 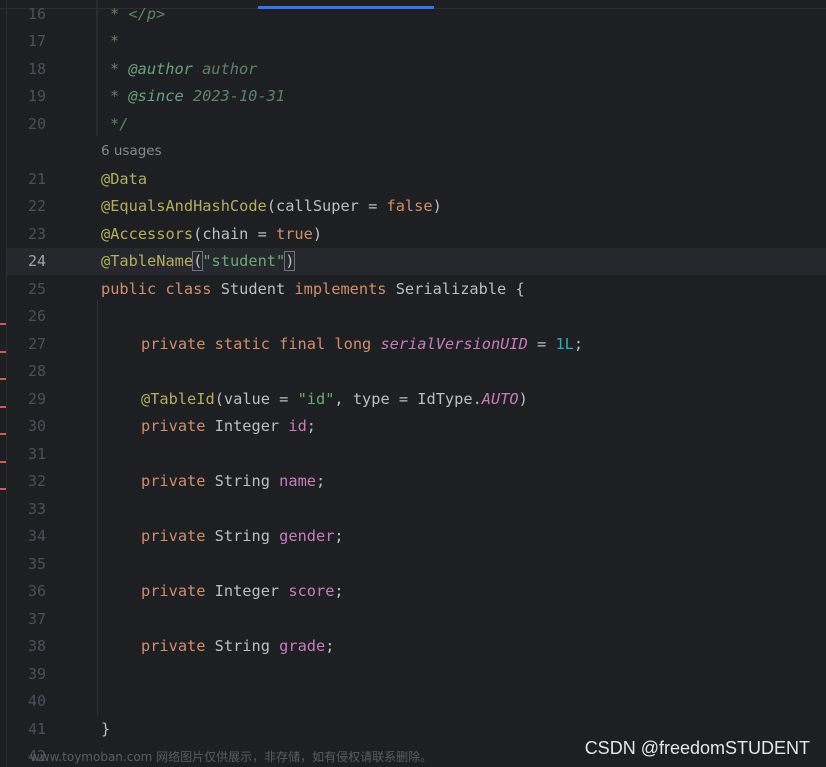 I want to click on code-line: 33, so click(x=413, y=509).